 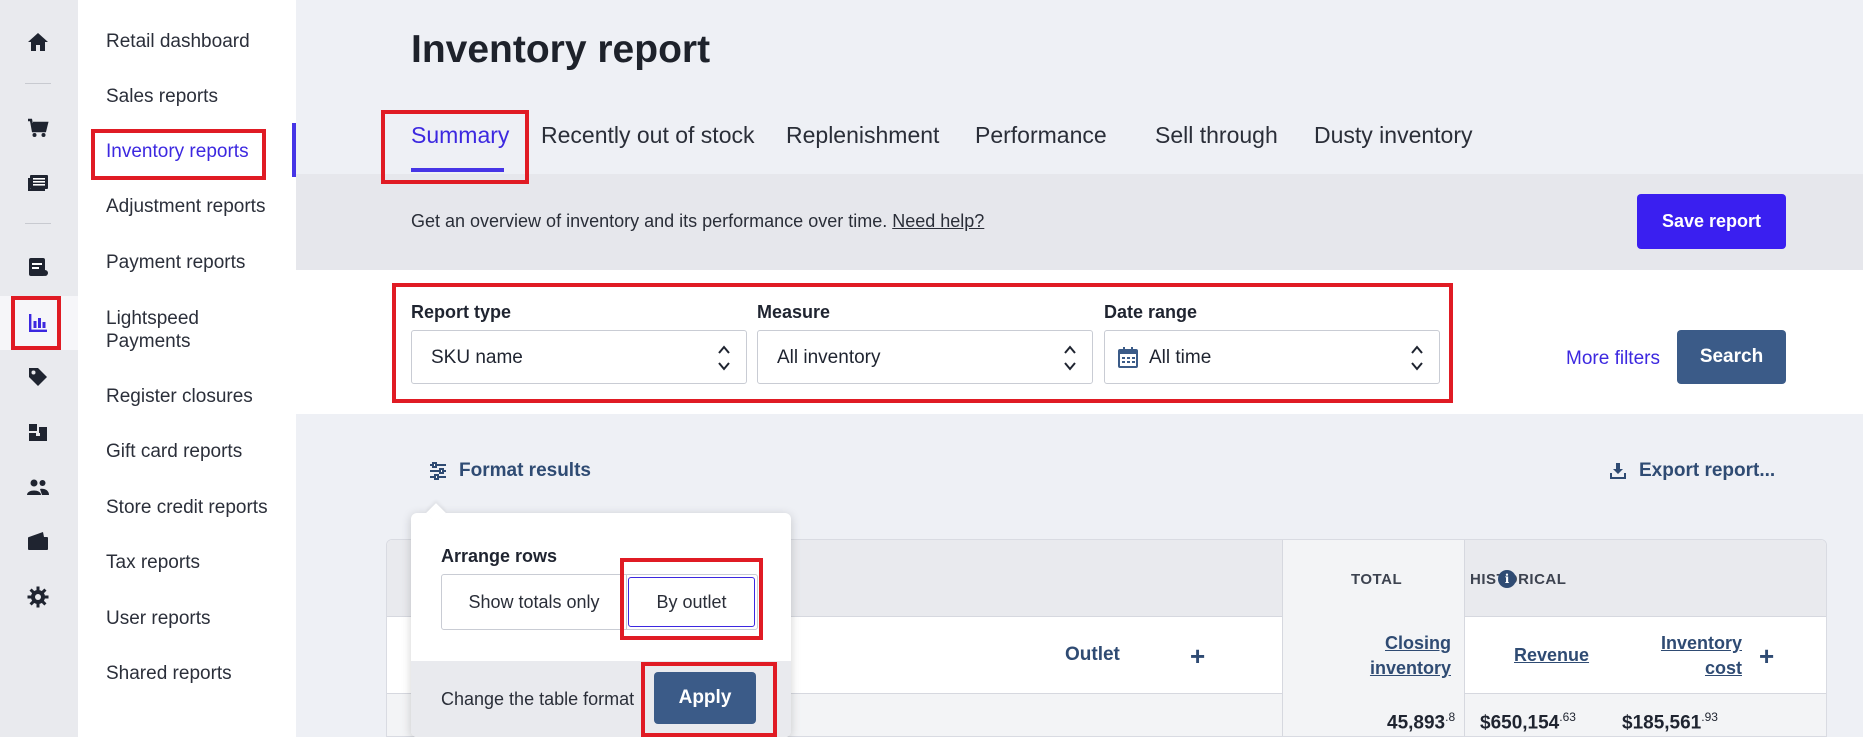 I want to click on outlet-column-header: Outlet, so click(x=1092, y=654).